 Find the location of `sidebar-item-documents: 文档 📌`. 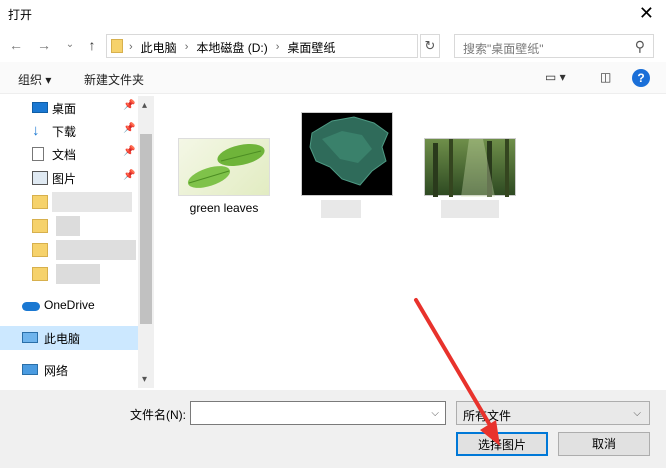

sidebar-item-documents: 文档 📌 is located at coordinates (69, 154).